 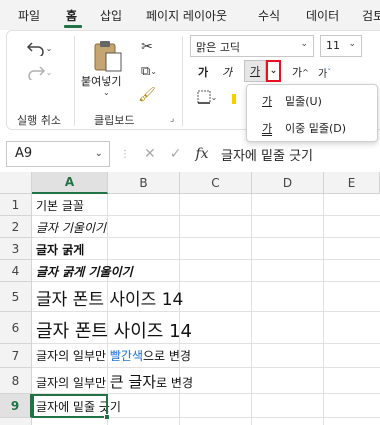 I want to click on row-header-6: 6, so click(x=16, y=328).